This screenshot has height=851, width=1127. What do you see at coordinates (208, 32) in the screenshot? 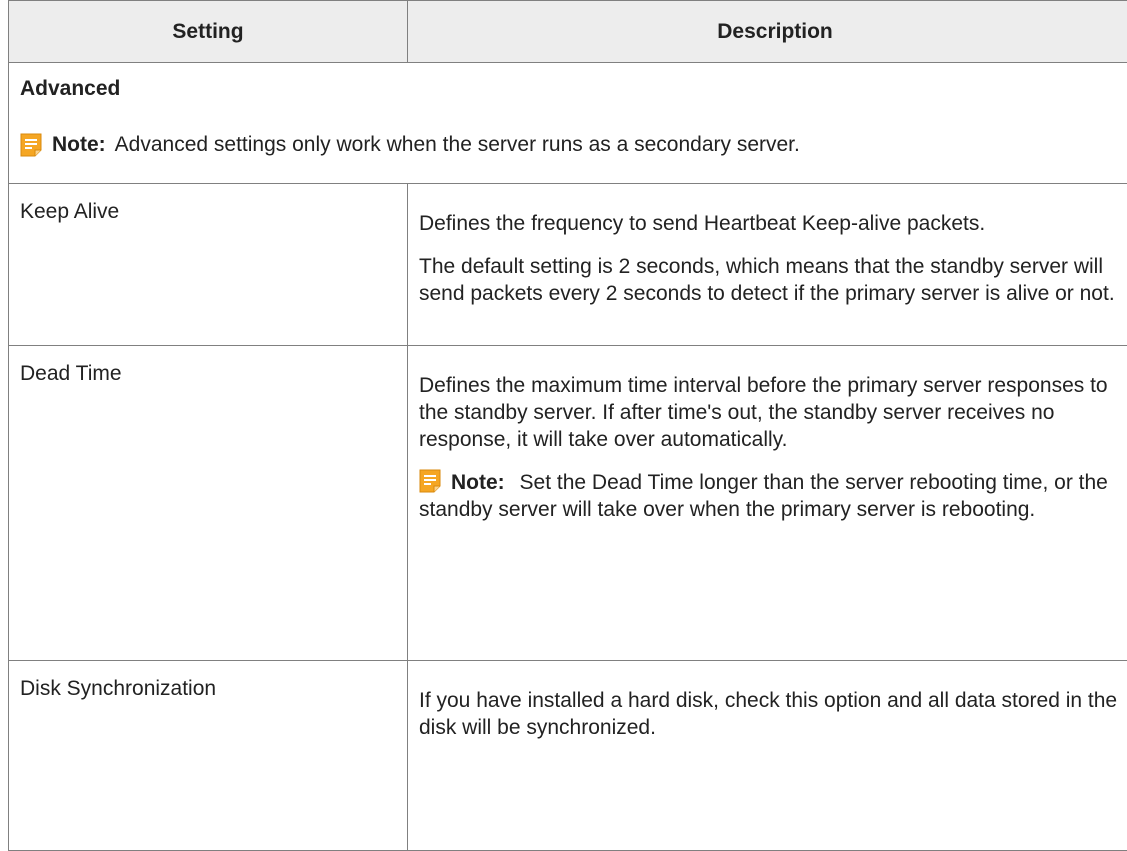
I see `column-header-setting: Setting` at bounding box center [208, 32].